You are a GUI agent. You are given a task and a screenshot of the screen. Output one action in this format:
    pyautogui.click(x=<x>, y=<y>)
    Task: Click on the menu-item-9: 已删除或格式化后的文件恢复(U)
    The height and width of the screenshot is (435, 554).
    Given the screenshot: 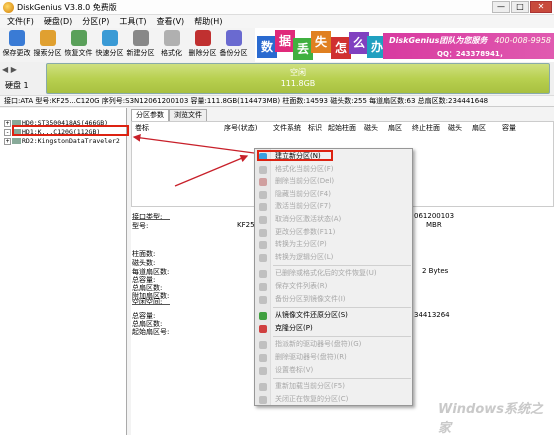 What is the action you would take?
    pyautogui.click(x=334, y=273)
    